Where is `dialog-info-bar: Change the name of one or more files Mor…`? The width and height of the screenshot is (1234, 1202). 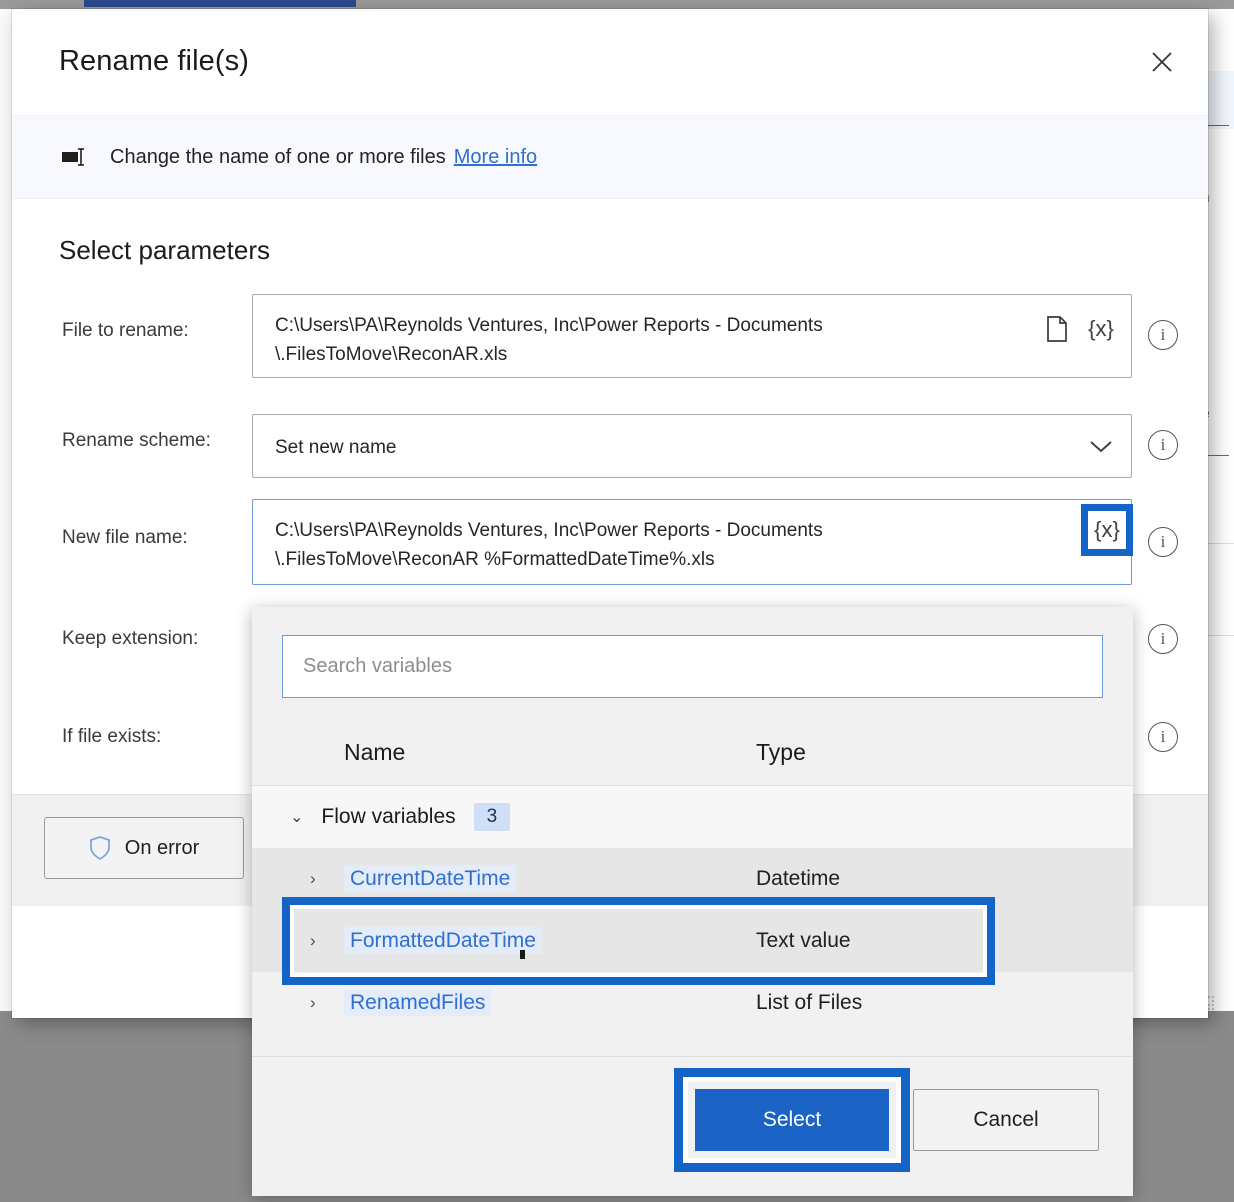
dialog-info-bar: Change the name of one or more files Mor… is located at coordinates (610, 157).